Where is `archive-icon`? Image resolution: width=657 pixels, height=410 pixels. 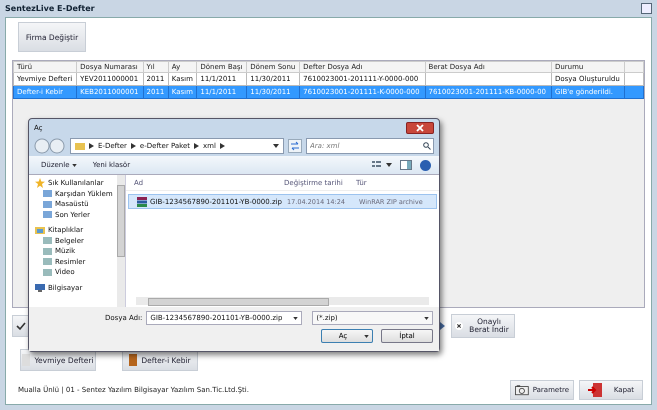 archive-icon is located at coordinates (142, 201).